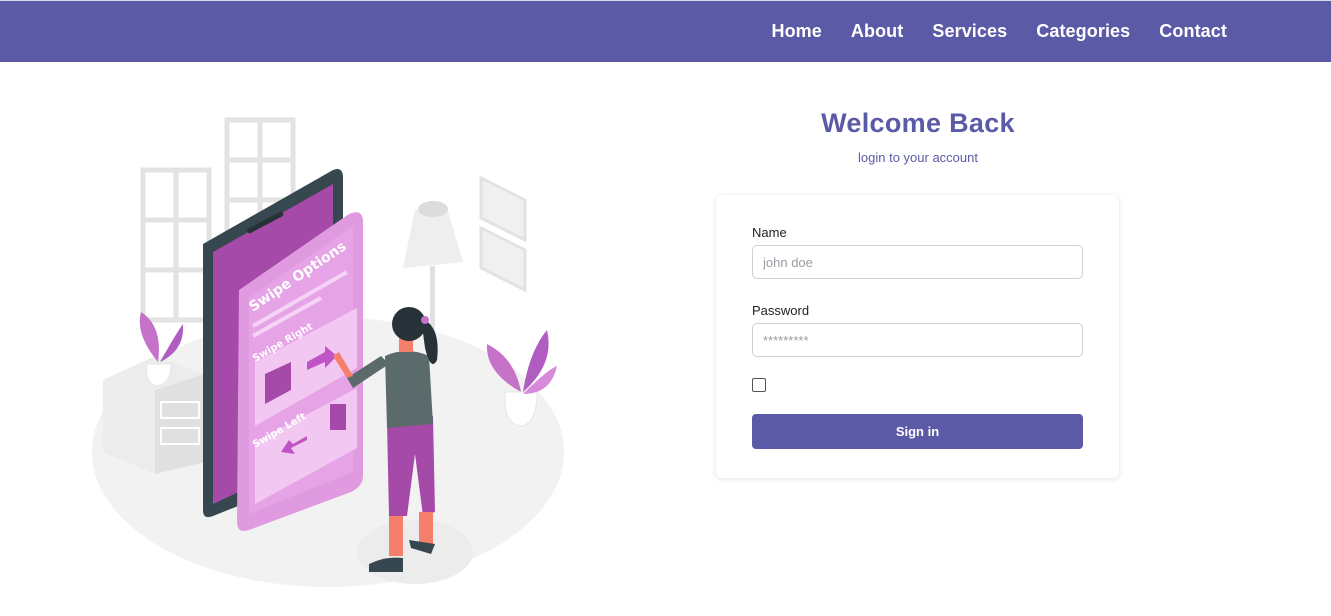 The width and height of the screenshot is (1331, 616). Describe the element at coordinates (918, 123) in the screenshot. I see `page-title: Welcome Back` at that location.